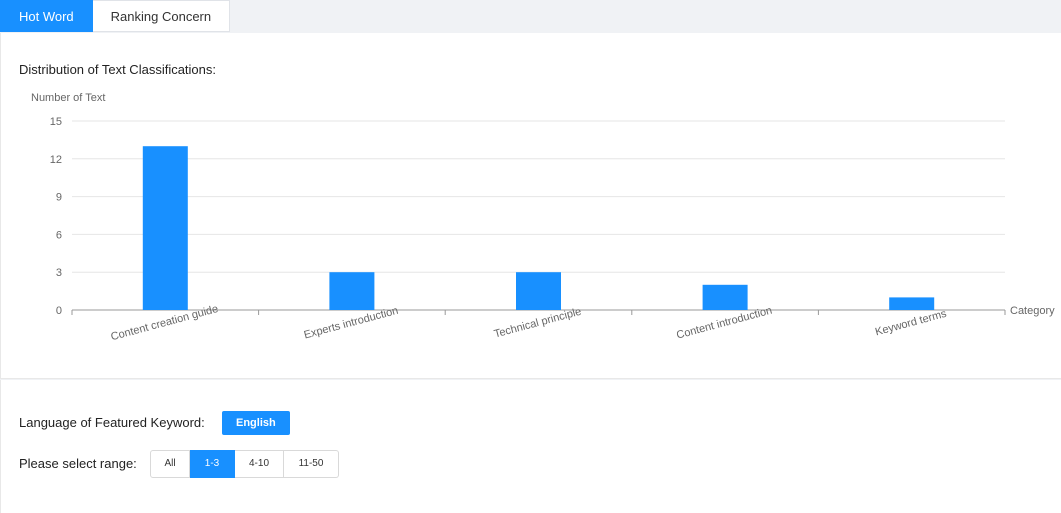  Describe the element at coordinates (59, 235) in the screenshot. I see `y-tick-label: 6` at that location.